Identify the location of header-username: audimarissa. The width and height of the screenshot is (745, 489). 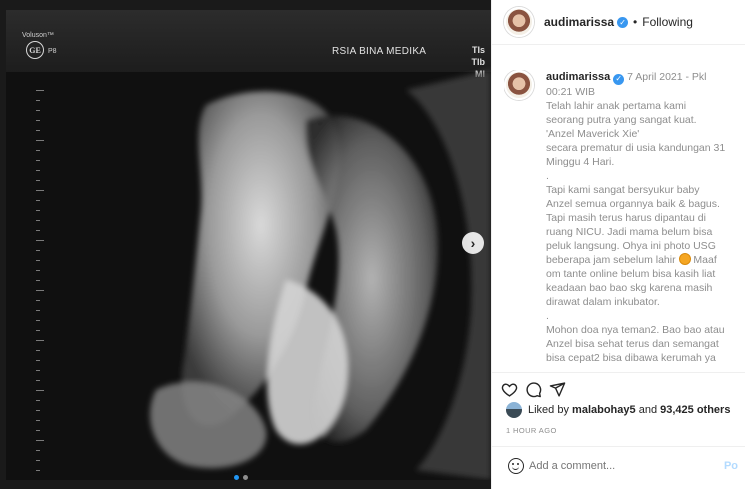
(579, 22).